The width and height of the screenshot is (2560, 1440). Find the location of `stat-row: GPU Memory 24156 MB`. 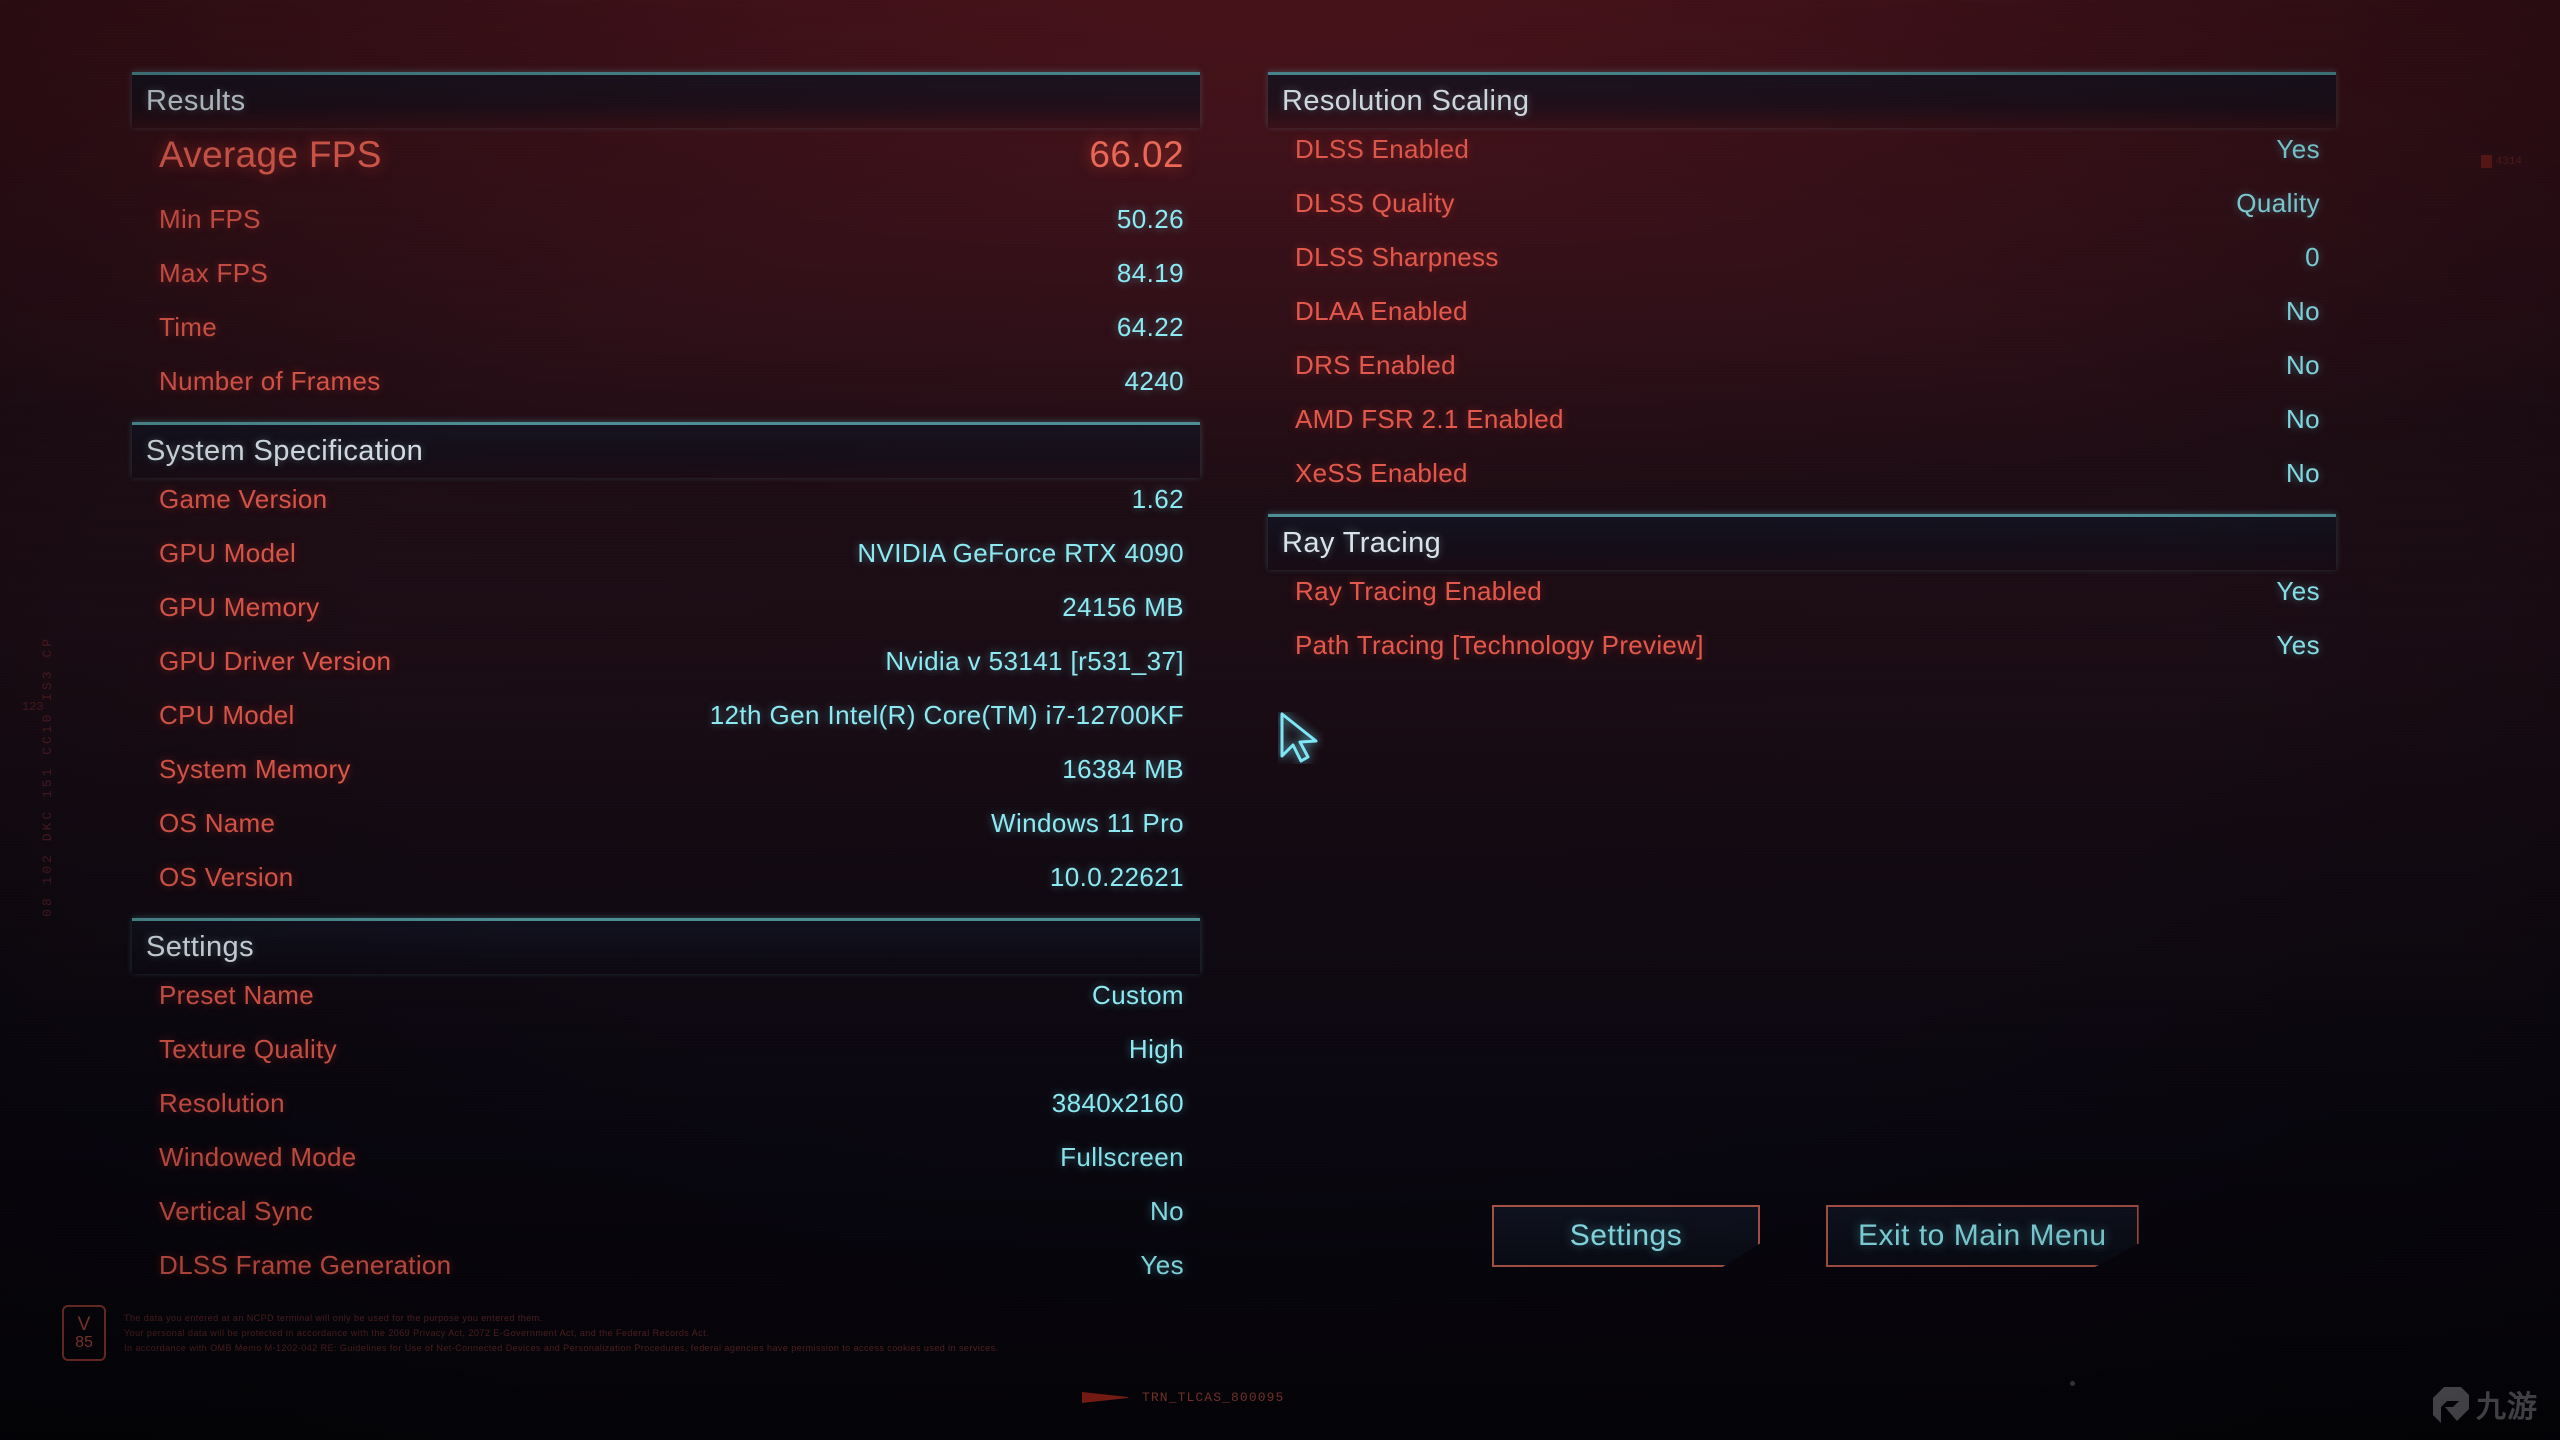

stat-row: GPU Memory 24156 MB is located at coordinates (666, 619).